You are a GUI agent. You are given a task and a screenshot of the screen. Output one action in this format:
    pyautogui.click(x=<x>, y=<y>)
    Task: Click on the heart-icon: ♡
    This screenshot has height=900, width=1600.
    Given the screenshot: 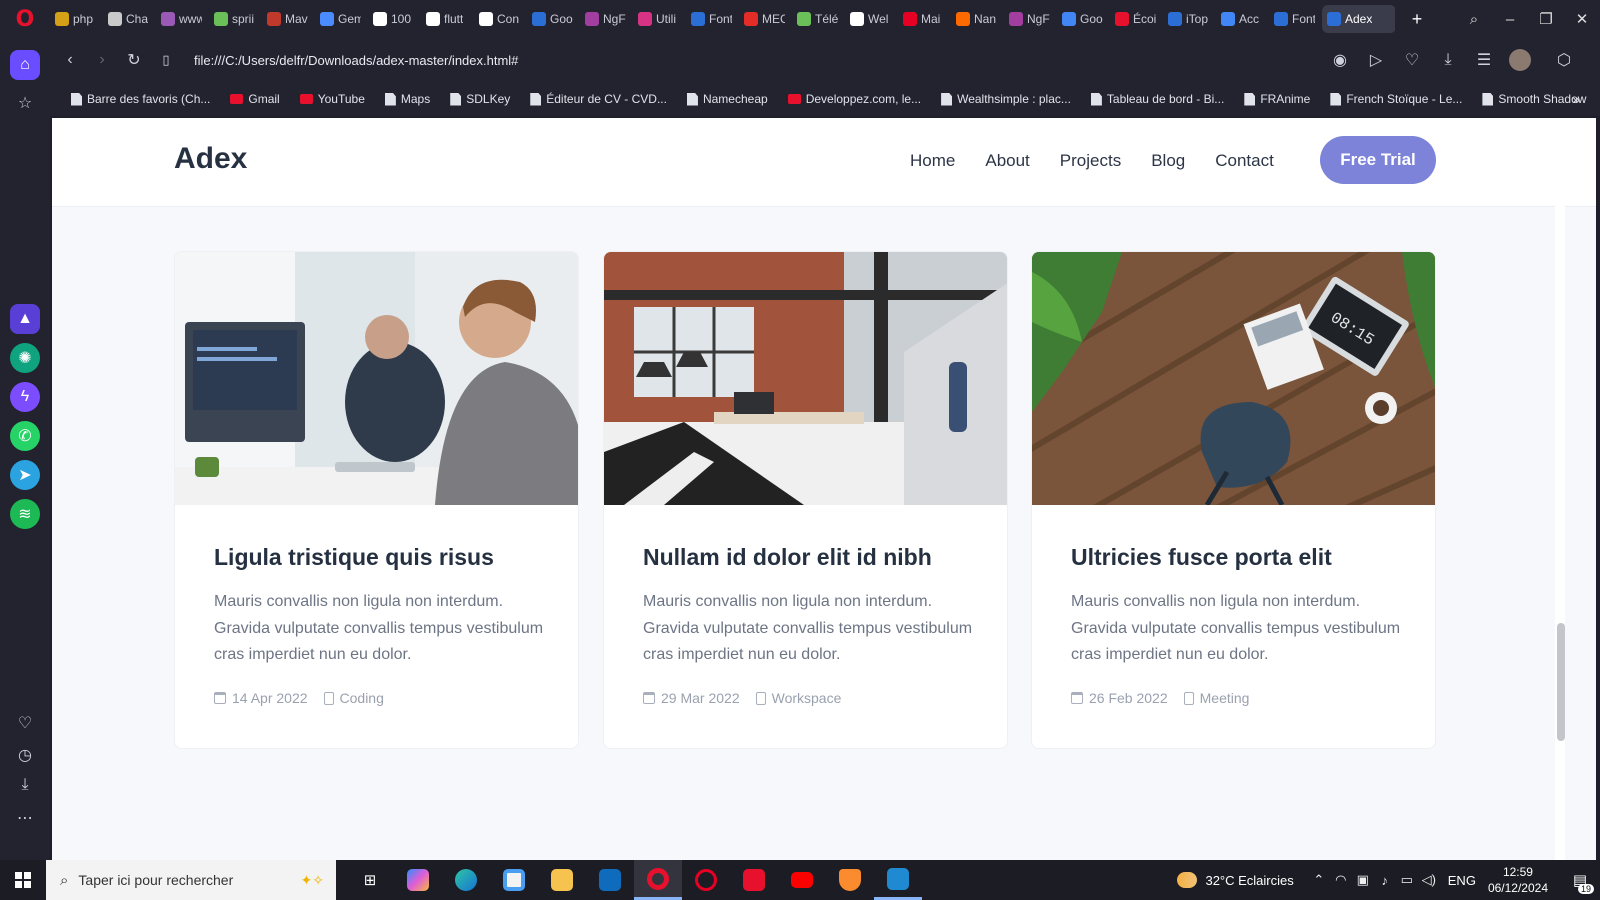 What is the action you would take?
    pyautogui.click(x=25, y=723)
    